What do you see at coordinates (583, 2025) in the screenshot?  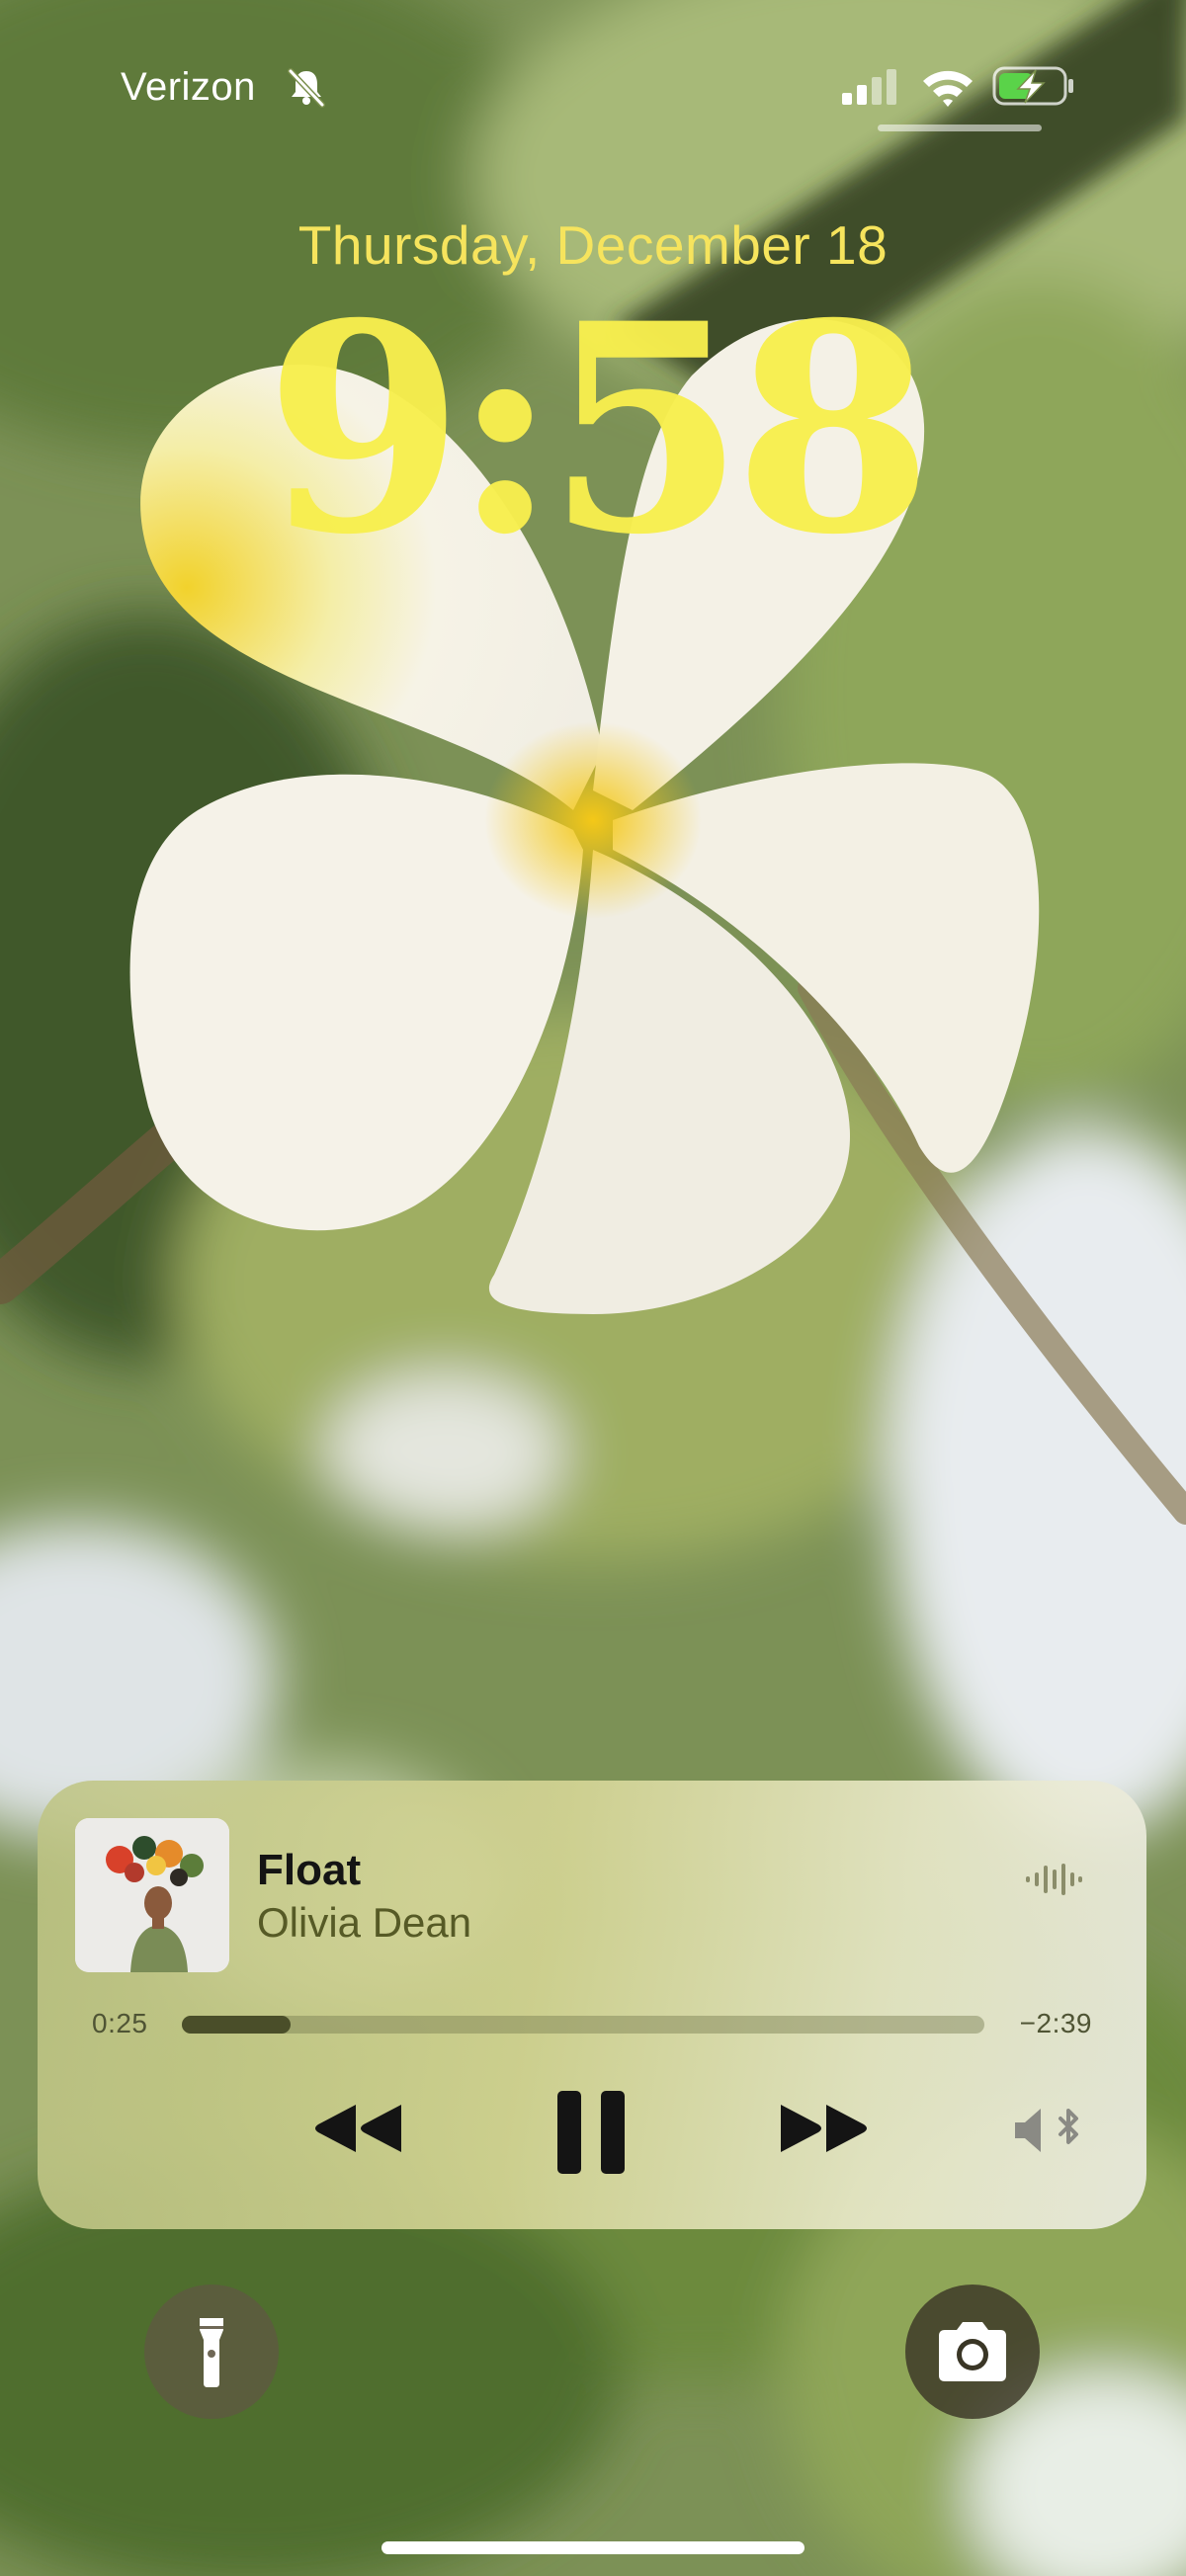 I see `playback-scrubber` at bounding box center [583, 2025].